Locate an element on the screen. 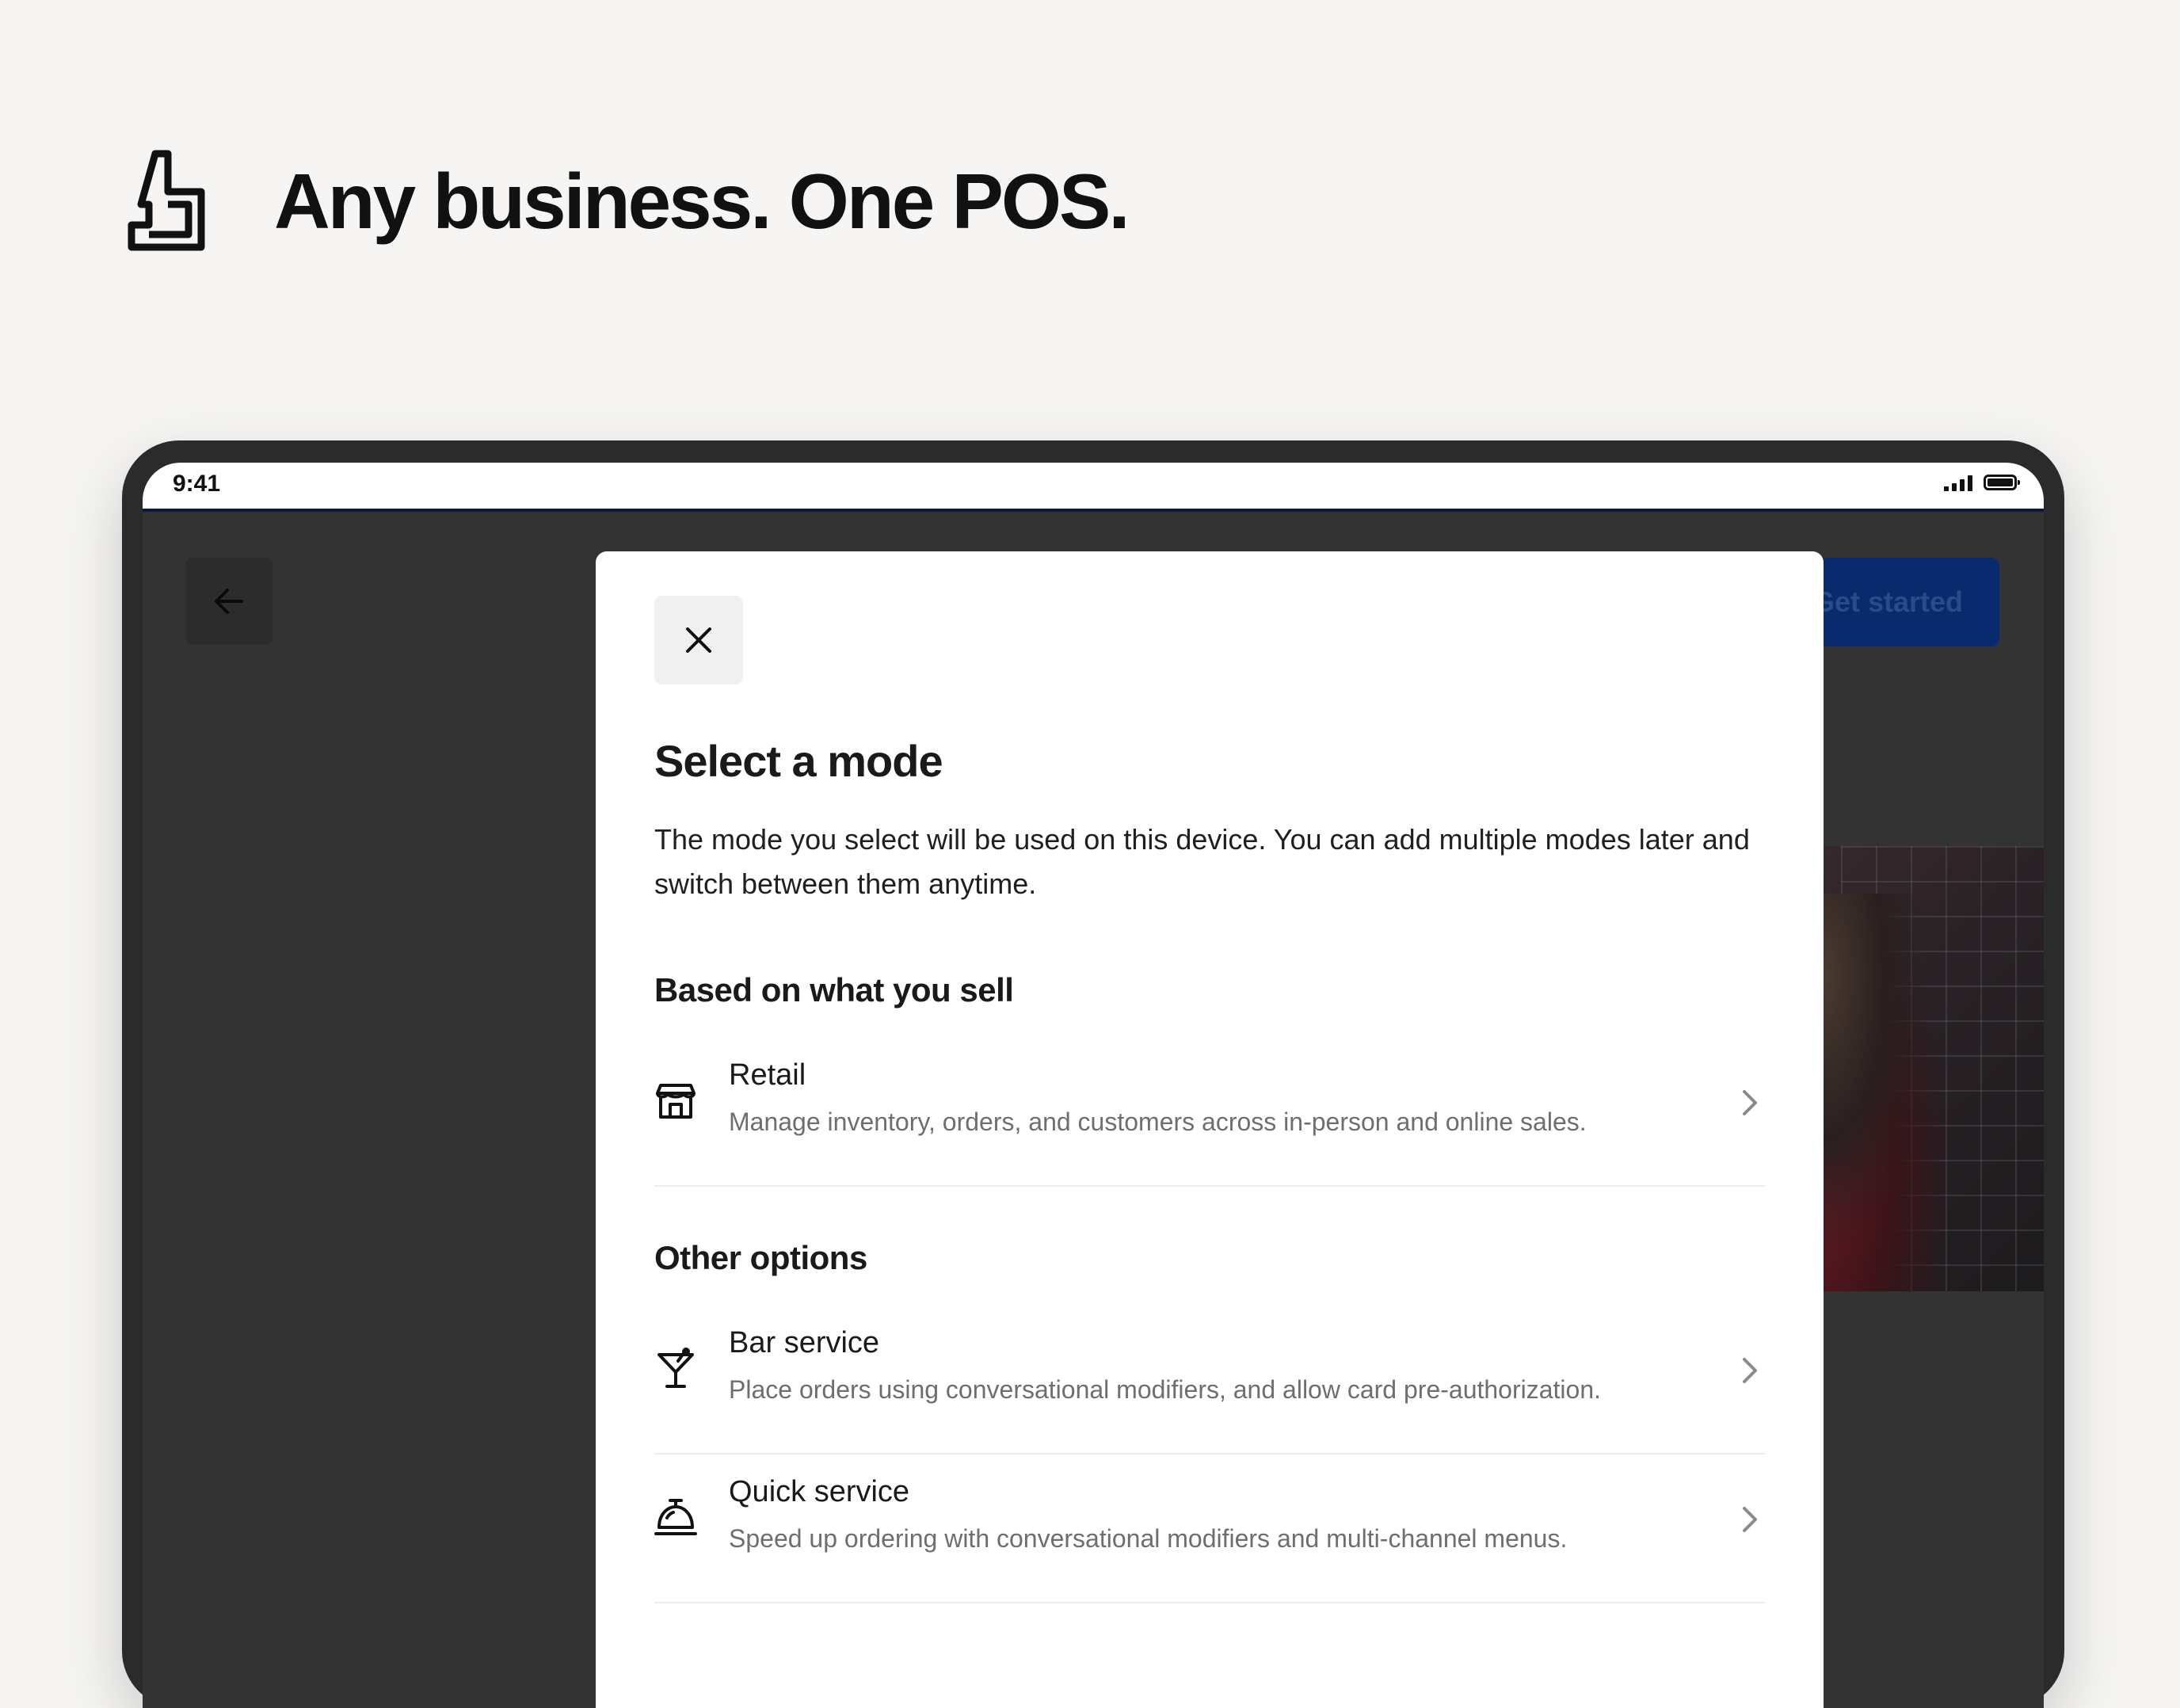 This screenshot has width=2180, height=1708. cocktail-icon is located at coordinates (675, 1368).